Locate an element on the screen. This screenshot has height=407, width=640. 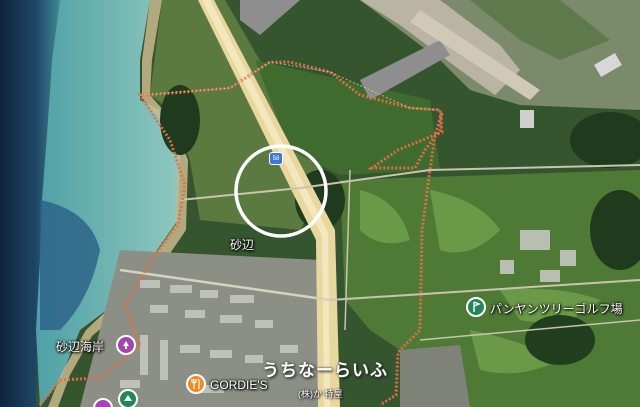
area-label-sunabe: 砂辺 is located at coordinates (242, 244).